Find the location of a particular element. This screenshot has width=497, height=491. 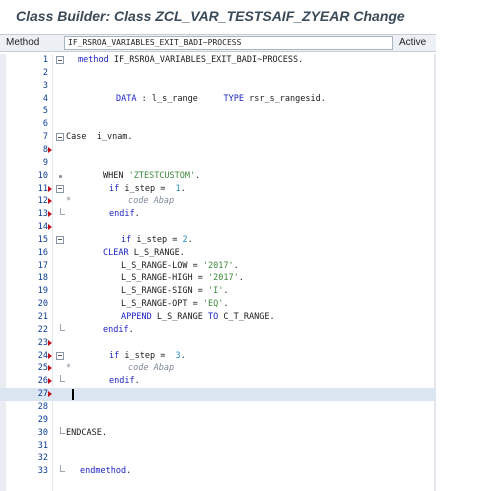

code-line: 12 * code Abap is located at coordinates (218, 201).